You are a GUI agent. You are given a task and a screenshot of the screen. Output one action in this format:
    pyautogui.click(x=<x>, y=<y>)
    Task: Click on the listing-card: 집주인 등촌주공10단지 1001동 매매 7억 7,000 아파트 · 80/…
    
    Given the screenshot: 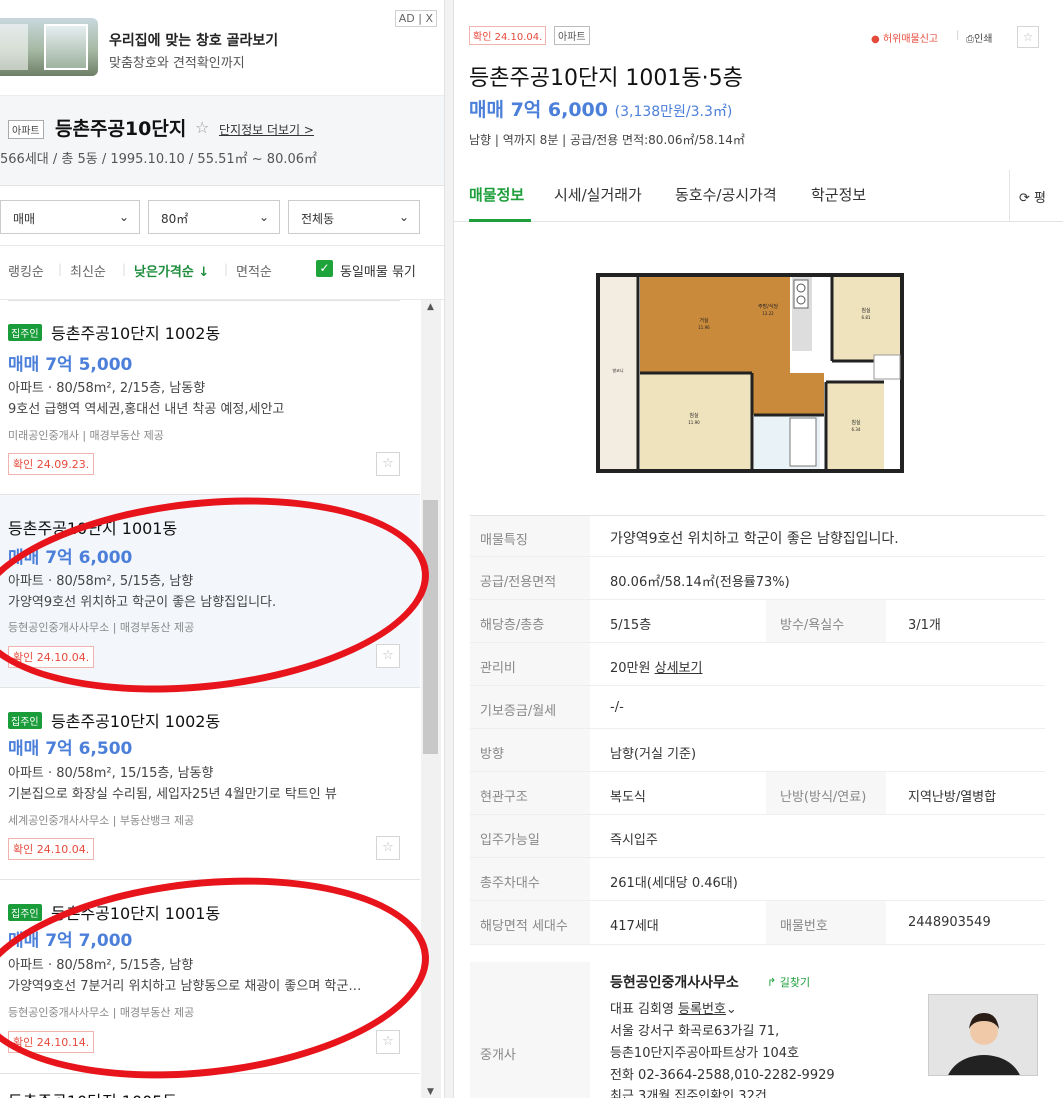 What is the action you would take?
    pyautogui.click(x=210, y=977)
    